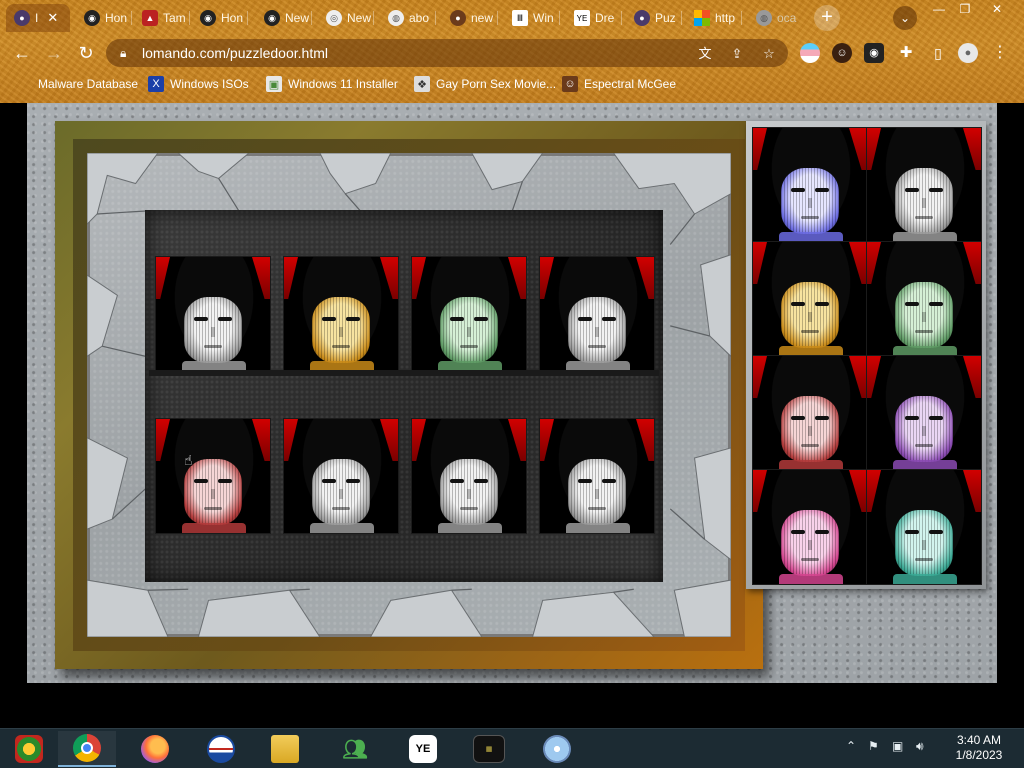 This screenshot has width=1024, height=768. I want to click on bookmark-espectral-mcgee: ☺ Espectral McGee, so click(619, 84).